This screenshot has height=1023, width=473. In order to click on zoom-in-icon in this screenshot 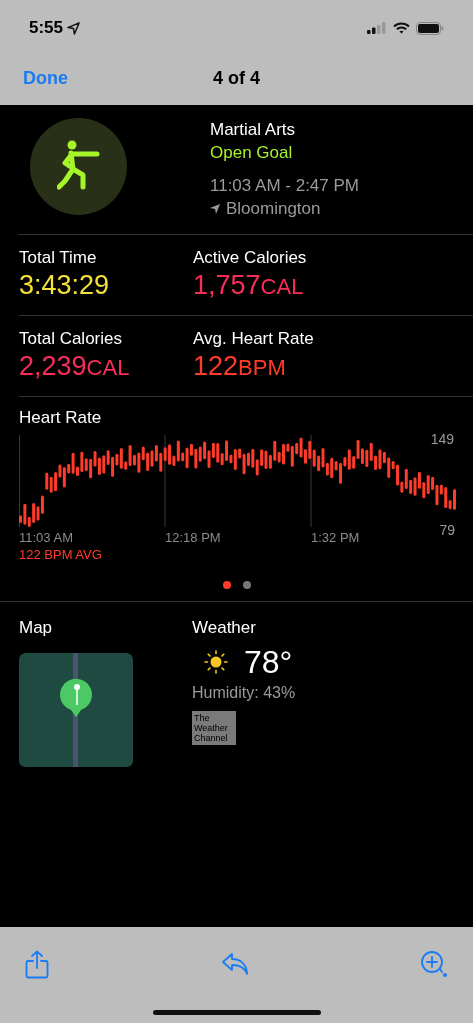, I will do `click(434, 964)`.